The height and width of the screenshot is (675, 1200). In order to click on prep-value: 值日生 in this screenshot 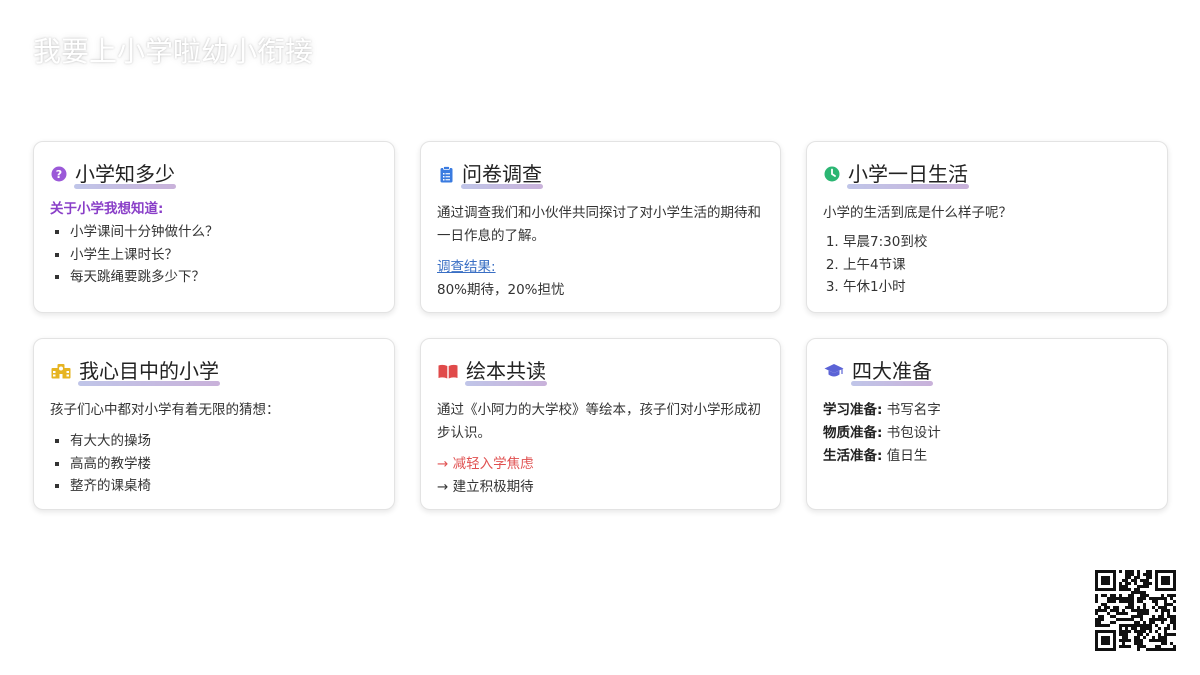, I will do `click(907, 456)`.